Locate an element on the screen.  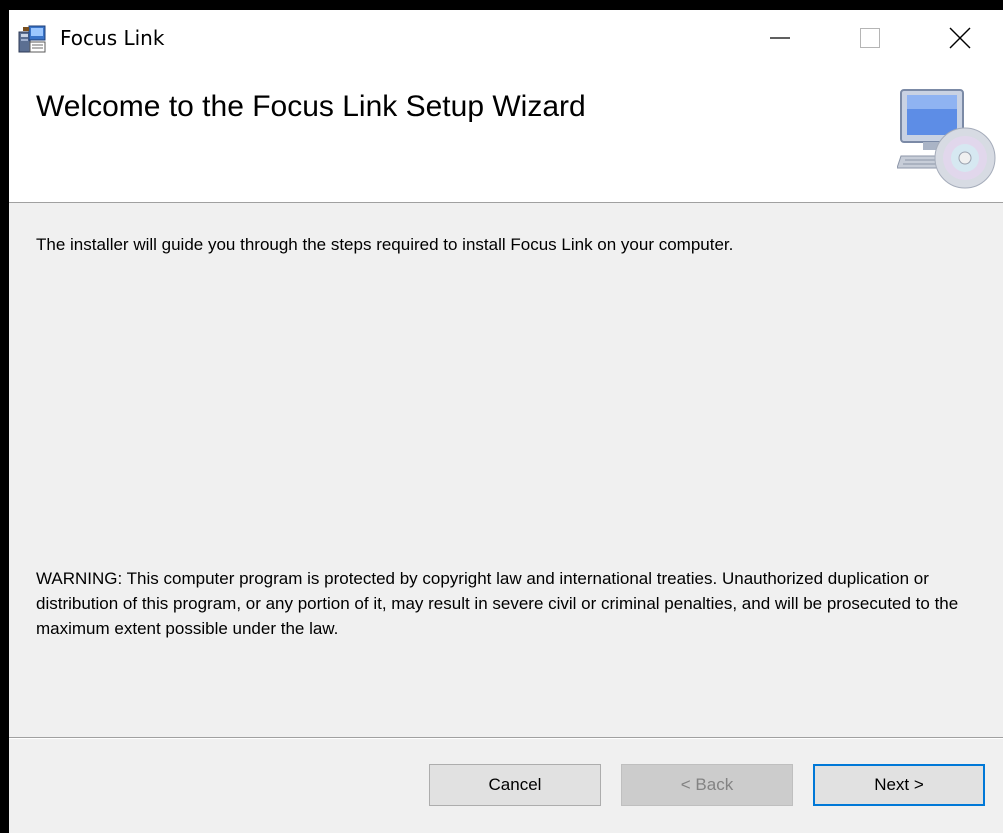
back-button: < Back is located at coordinates (707, 785).